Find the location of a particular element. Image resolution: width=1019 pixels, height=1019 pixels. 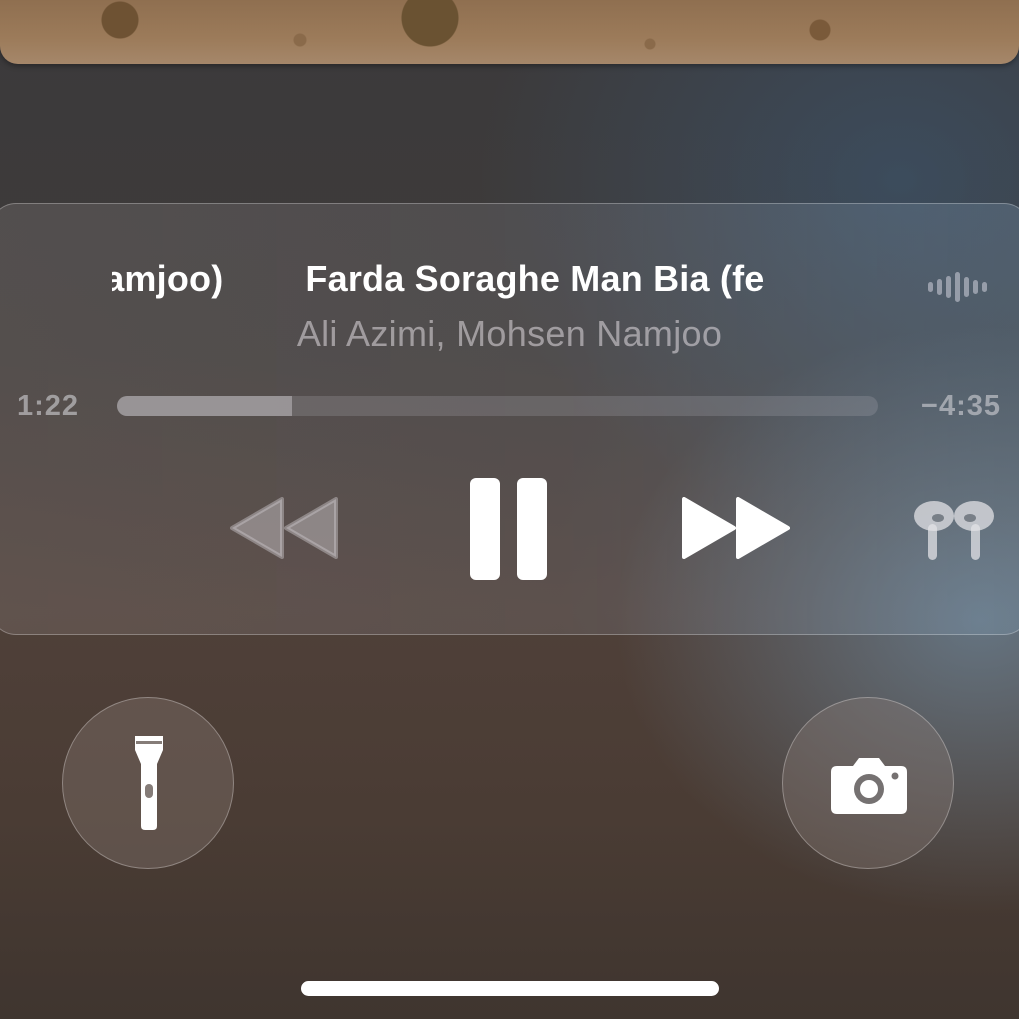

artist-name: Ali Azimi, Mohsen Namjoo is located at coordinates (509, 333).